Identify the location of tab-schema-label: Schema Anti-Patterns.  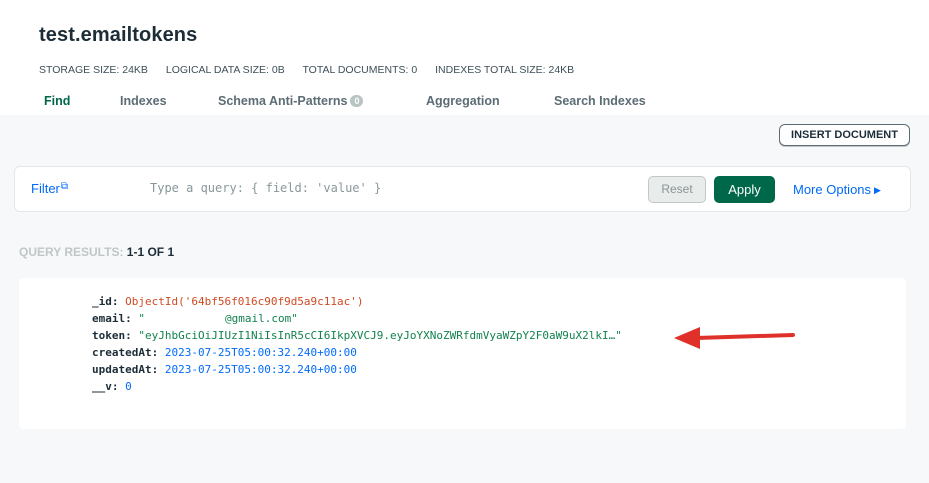
(283, 101).